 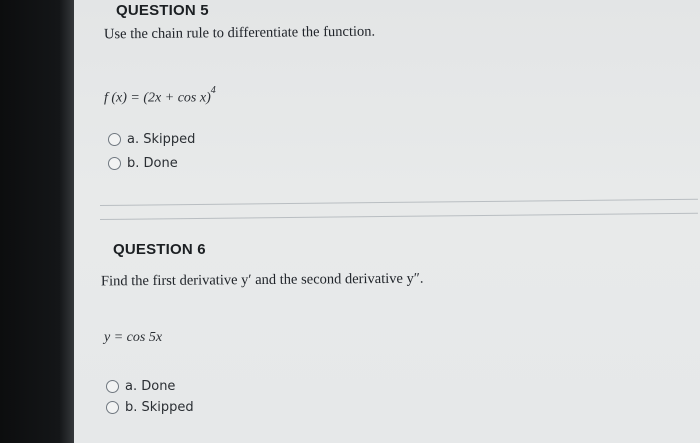 I want to click on question-6-option-b: b. Skipped, so click(x=150, y=407).